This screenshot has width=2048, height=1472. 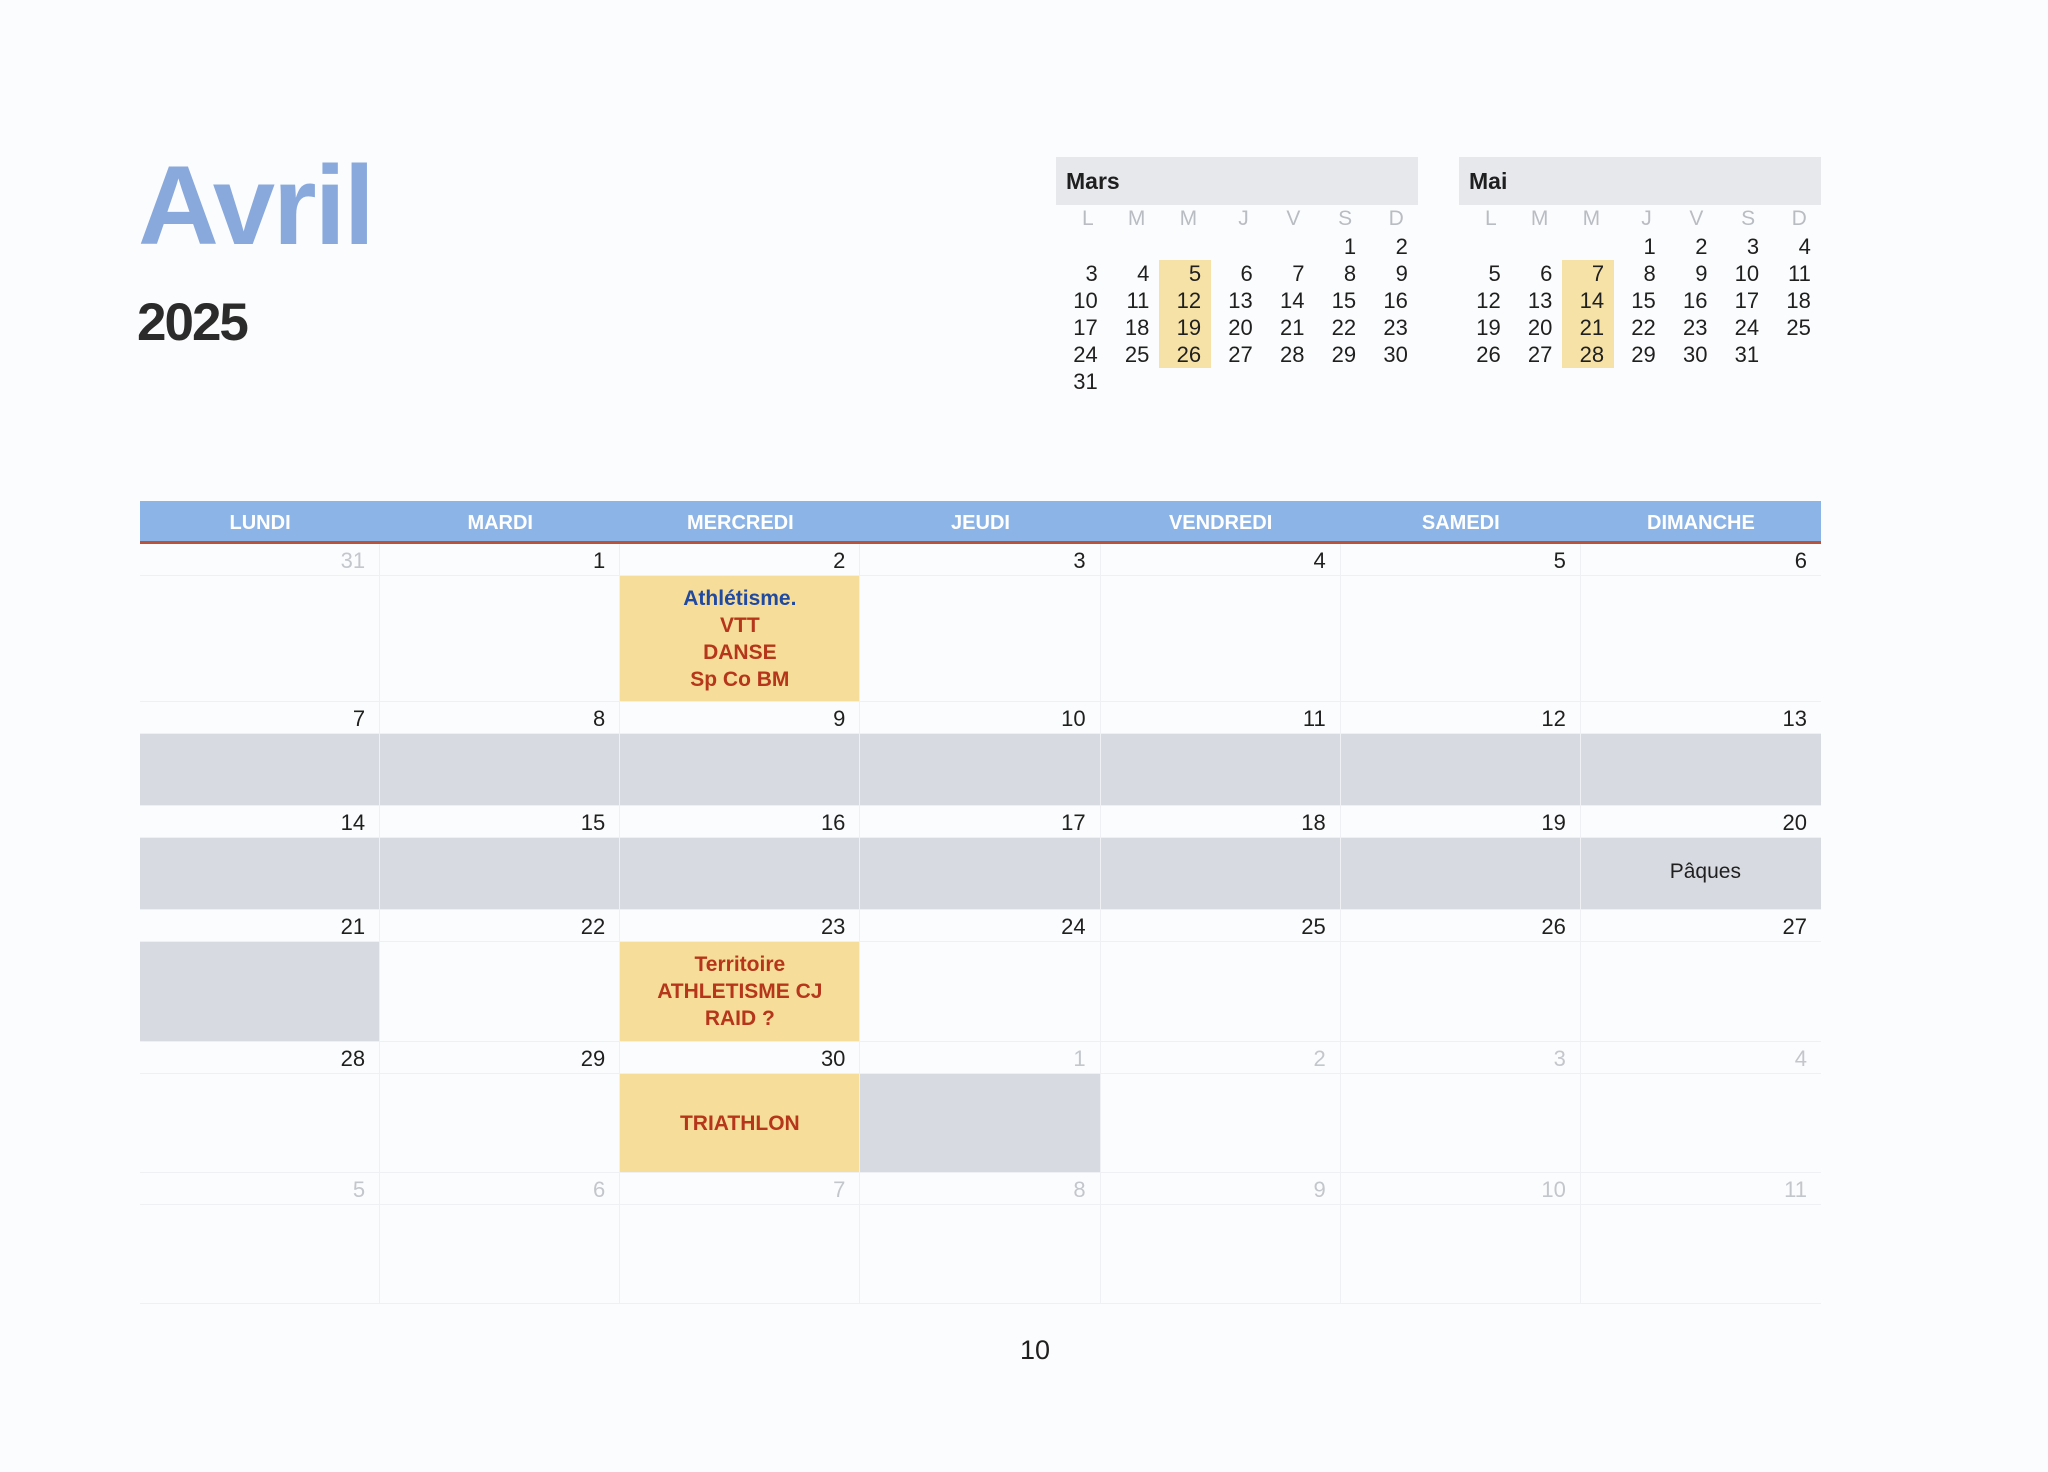 I want to click on mini-day: 16, so click(x=1395, y=300).